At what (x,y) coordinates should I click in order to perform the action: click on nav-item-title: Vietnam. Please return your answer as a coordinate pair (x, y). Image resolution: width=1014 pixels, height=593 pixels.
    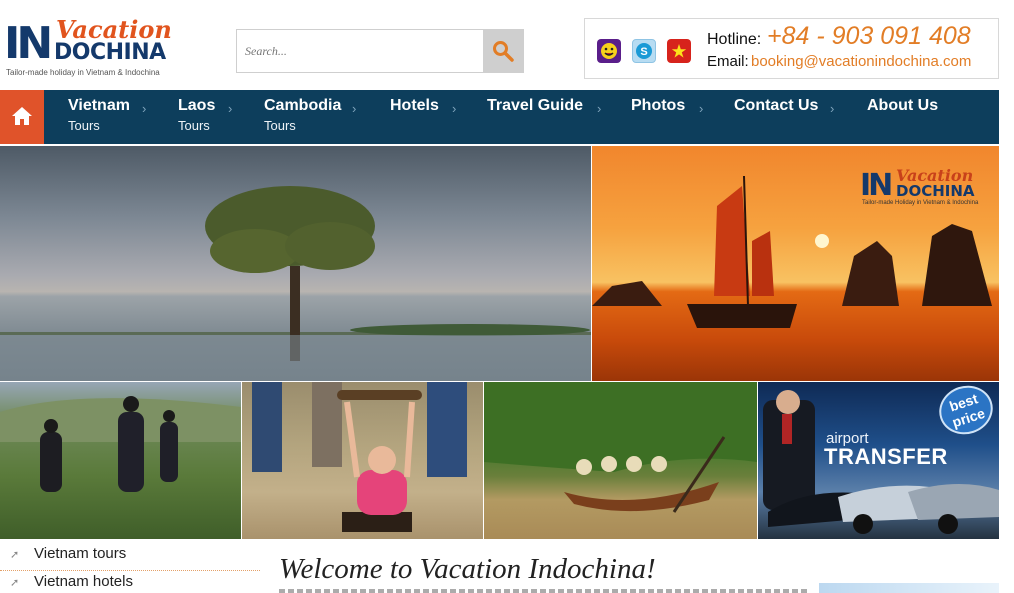
    Looking at the image, I should click on (99, 105).